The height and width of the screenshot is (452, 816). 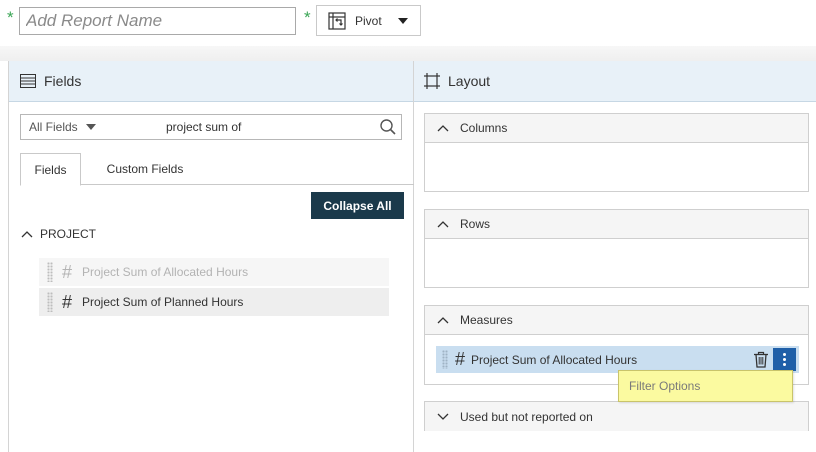 What do you see at coordinates (554, 359) in the screenshot?
I see `measure-label: Project Sum of Allocated Hours` at bounding box center [554, 359].